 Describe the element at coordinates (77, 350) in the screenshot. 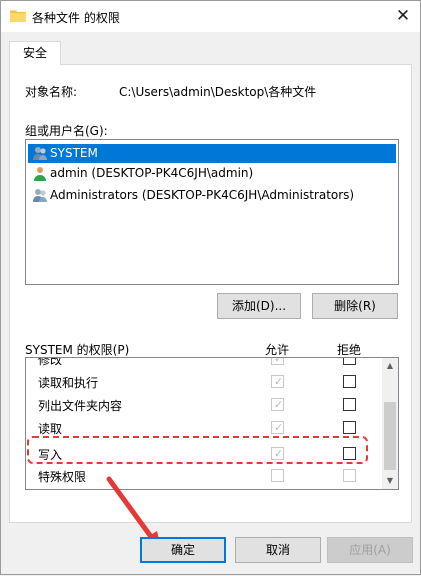

I see `permissions-label: SYSTEM 的权限(P)` at that location.